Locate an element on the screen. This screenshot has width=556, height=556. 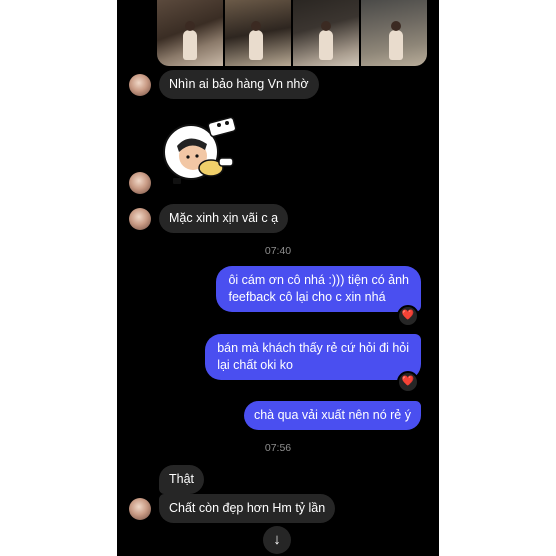
incoming-message: Mặc xinh xịn vãi c ạ is located at coordinates (224, 218).